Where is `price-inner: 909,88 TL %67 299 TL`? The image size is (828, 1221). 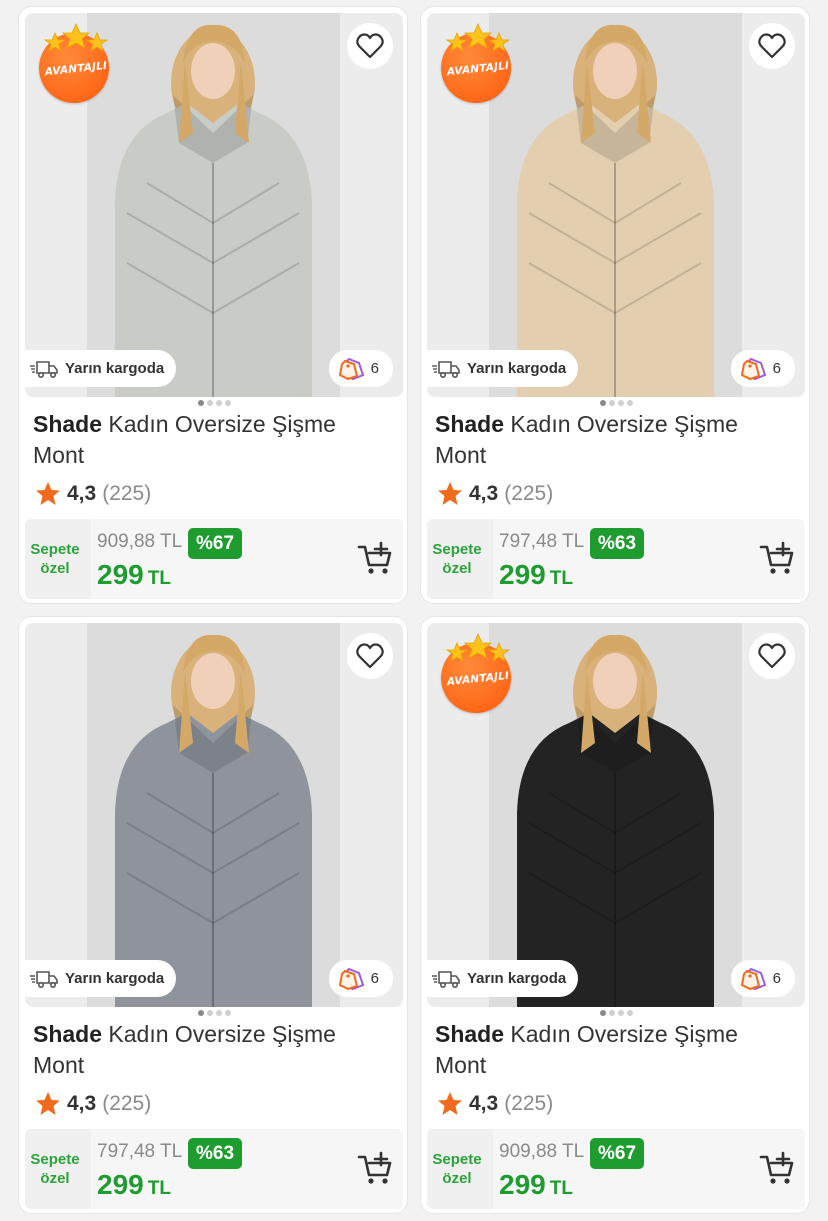 price-inner: 909,88 TL %67 299 TL is located at coordinates (649, 1169).